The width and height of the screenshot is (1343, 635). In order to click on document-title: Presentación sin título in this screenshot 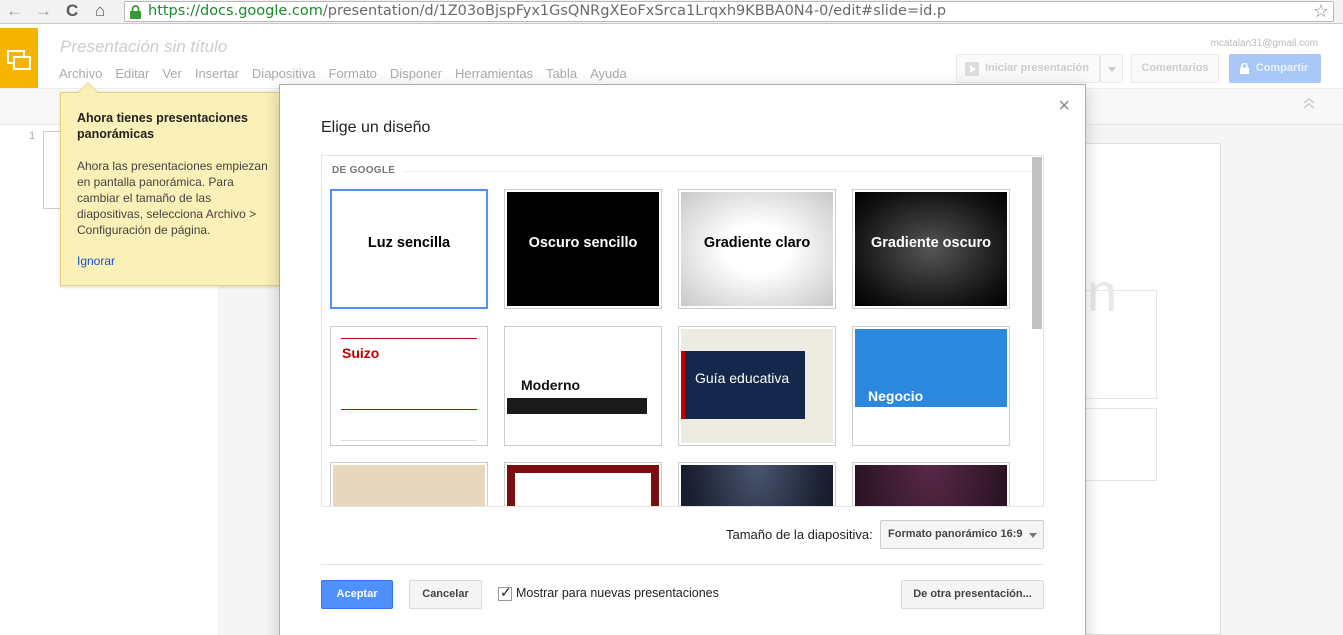, I will do `click(143, 47)`.